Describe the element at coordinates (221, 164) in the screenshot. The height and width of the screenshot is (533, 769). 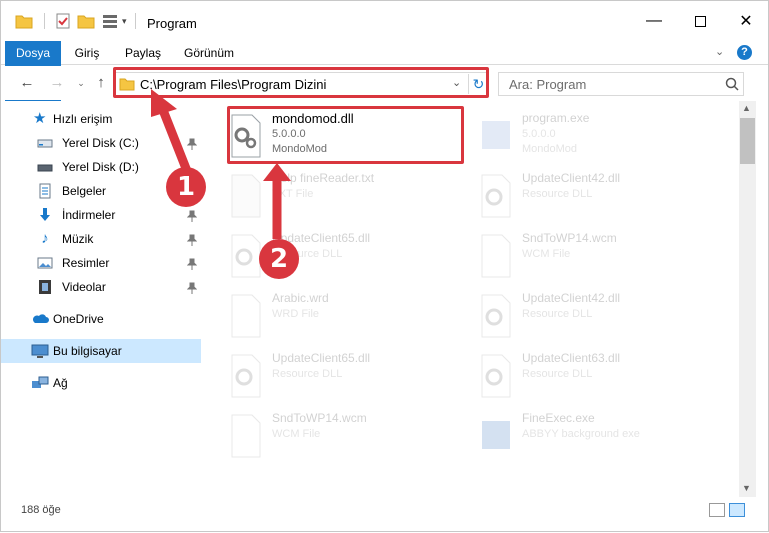
I see `callout-arrows` at that location.